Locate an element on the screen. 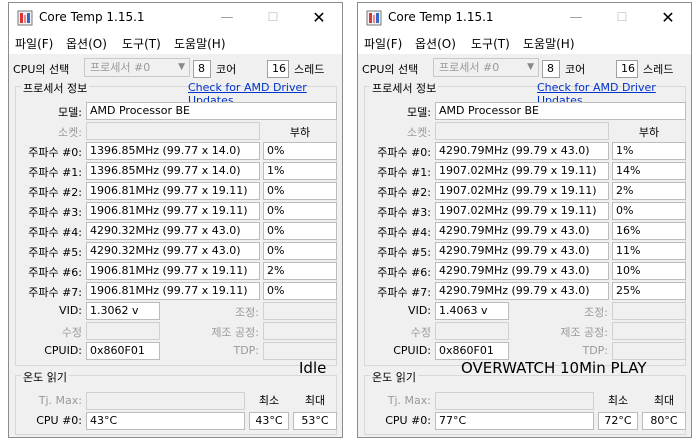 The width and height of the screenshot is (700, 442). frequency-value-1: 1907.02MHz (99.79 x 19.11) is located at coordinates (522, 171).